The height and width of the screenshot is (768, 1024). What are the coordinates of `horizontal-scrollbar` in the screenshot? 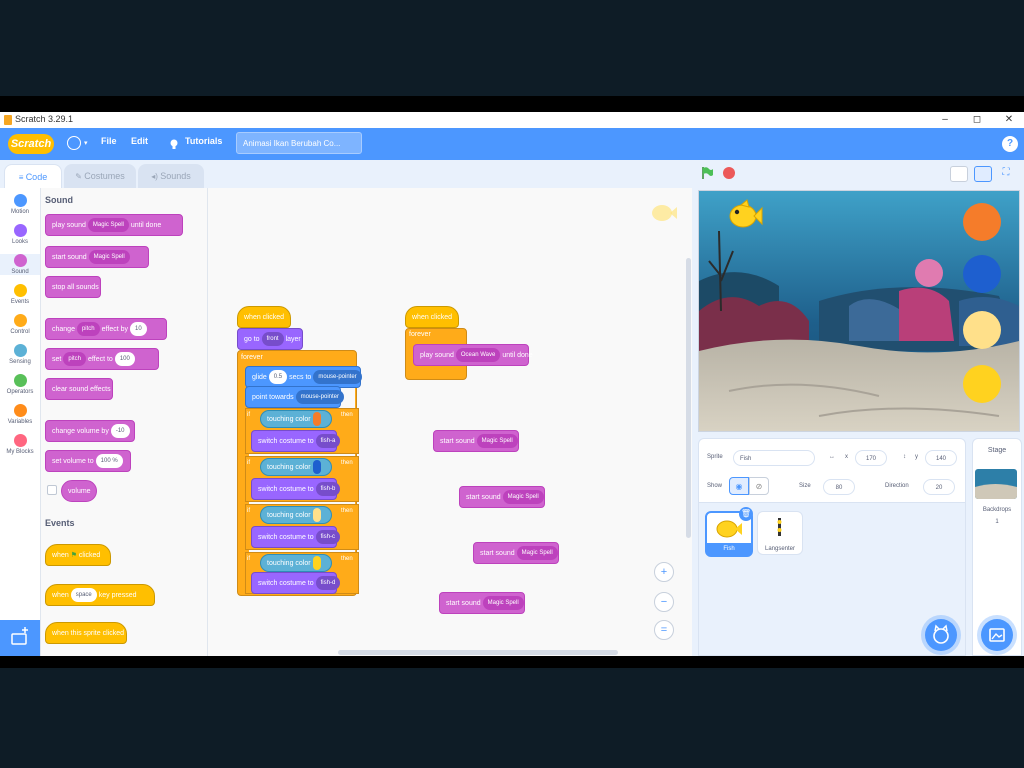 It's located at (478, 652).